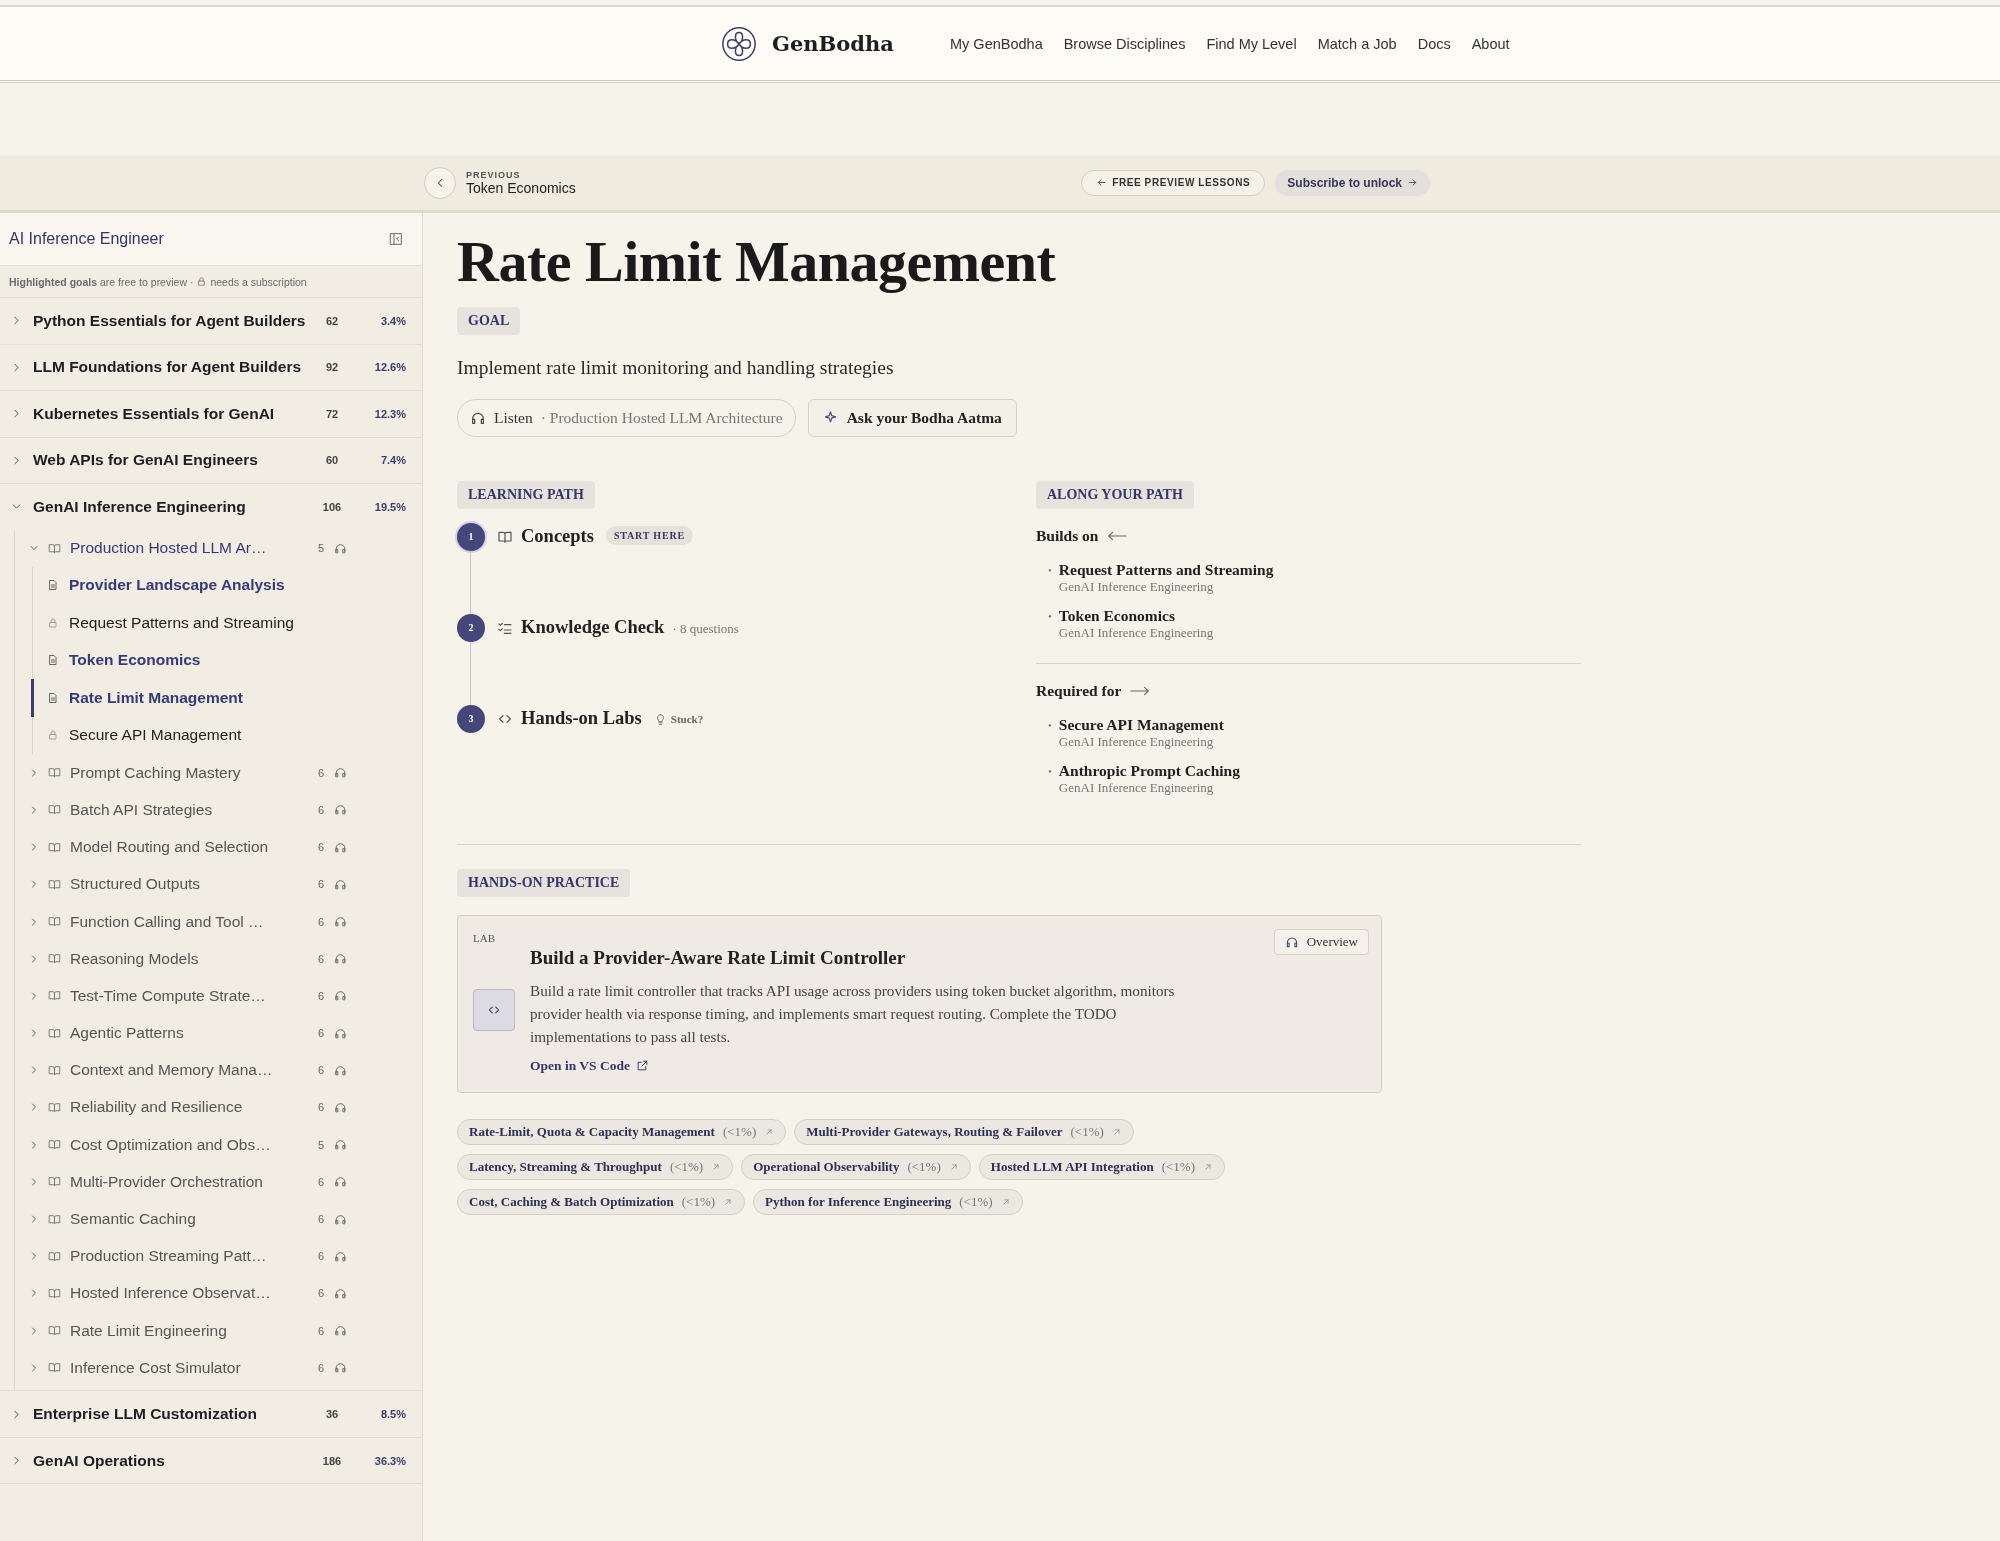  I want to click on submodule-row: Reliability and Resilience 6, so click(218, 1107).